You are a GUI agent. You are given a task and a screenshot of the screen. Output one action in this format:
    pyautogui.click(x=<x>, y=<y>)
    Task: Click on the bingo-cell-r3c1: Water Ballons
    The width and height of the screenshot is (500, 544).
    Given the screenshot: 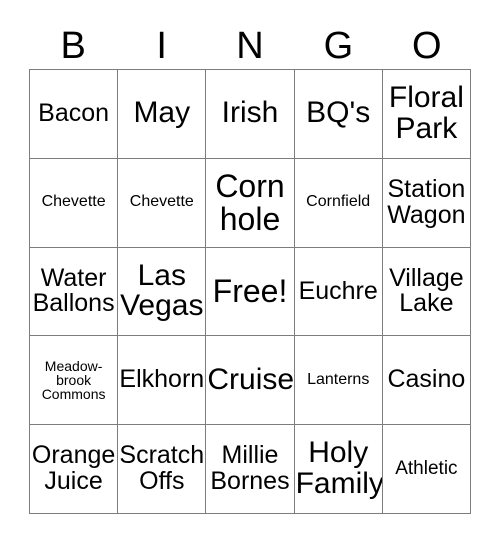 What is the action you would take?
    pyautogui.click(x=74, y=292)
    